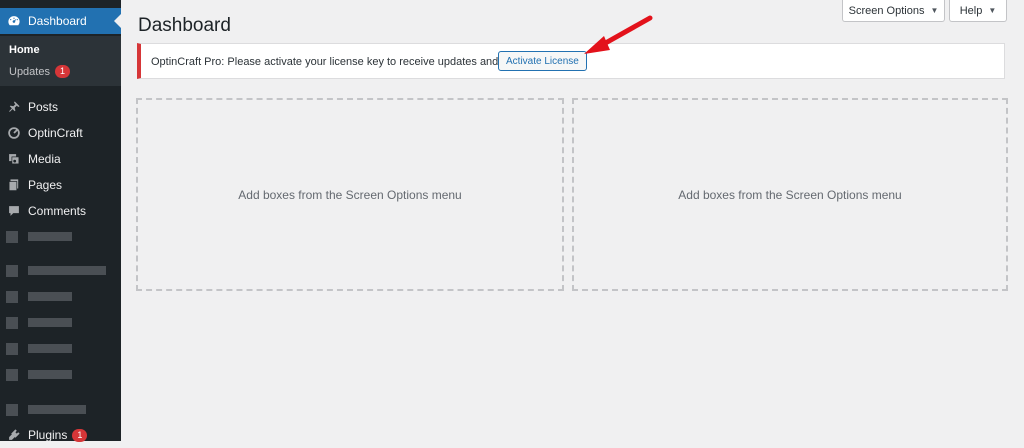  What do you see at coordinates (60, 61) in the screenshot?
I see `dashboard-submenu: Home Updates 1` at bounding box center [60, 61].